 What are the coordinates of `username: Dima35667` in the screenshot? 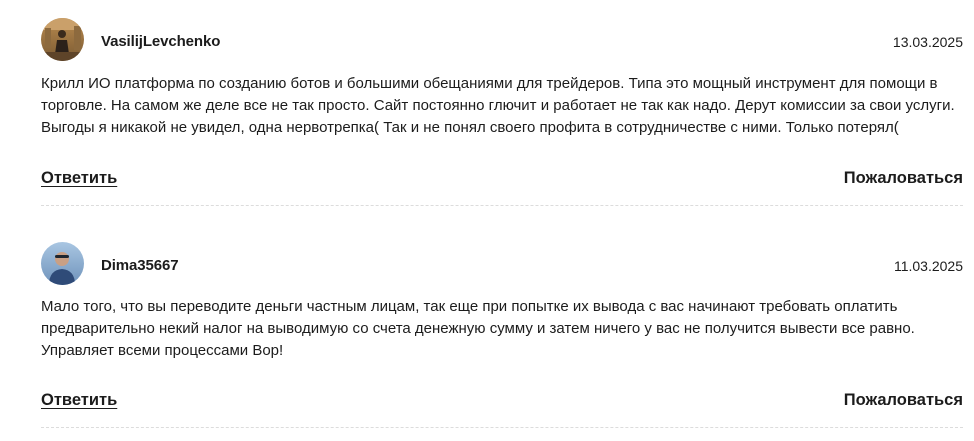 It's located at (140, 265).